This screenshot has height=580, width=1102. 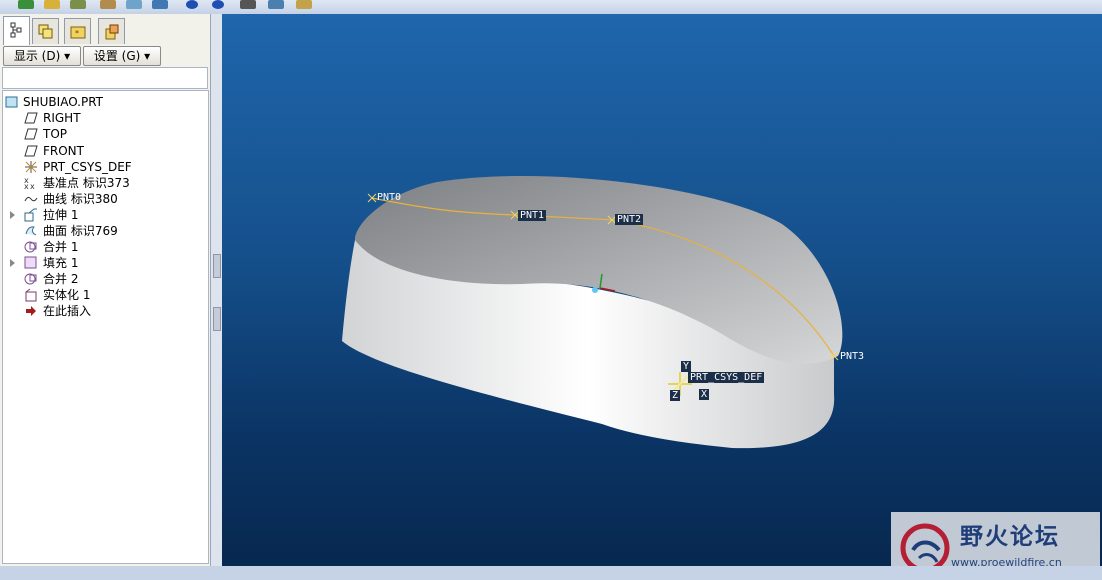 What do you see at coordinates (532, 215) in the screenshot?
I see `pnt1-label: PNT1` at bounding box center [532, 215].